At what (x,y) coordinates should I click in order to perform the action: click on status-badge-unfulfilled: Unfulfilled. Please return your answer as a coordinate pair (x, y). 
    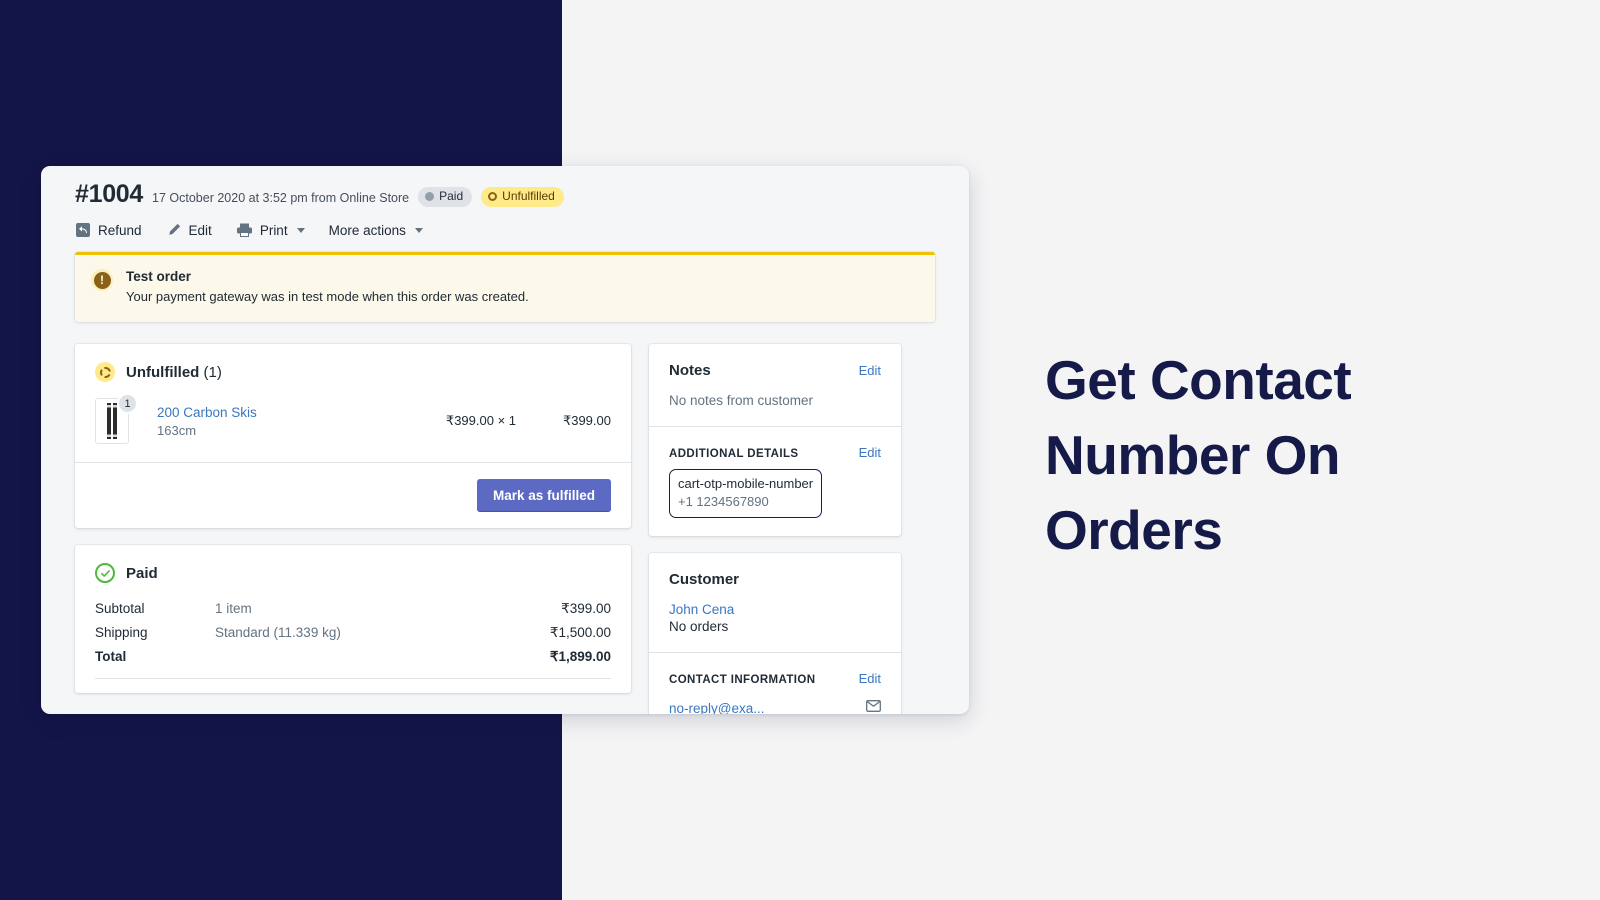
    Looking at the image, I should click on (522, 197).